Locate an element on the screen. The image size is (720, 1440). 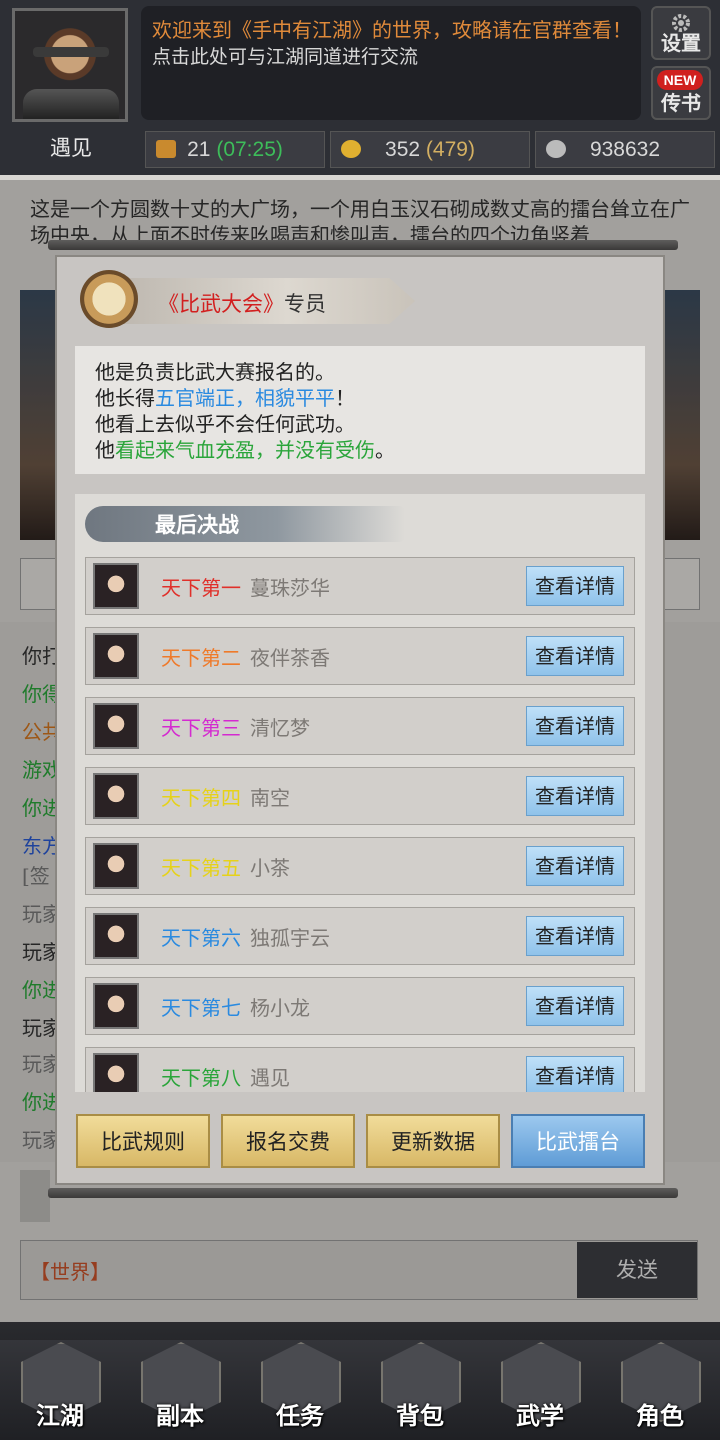
player-name: 杨小龙 is located at coordinates (280, 1008).